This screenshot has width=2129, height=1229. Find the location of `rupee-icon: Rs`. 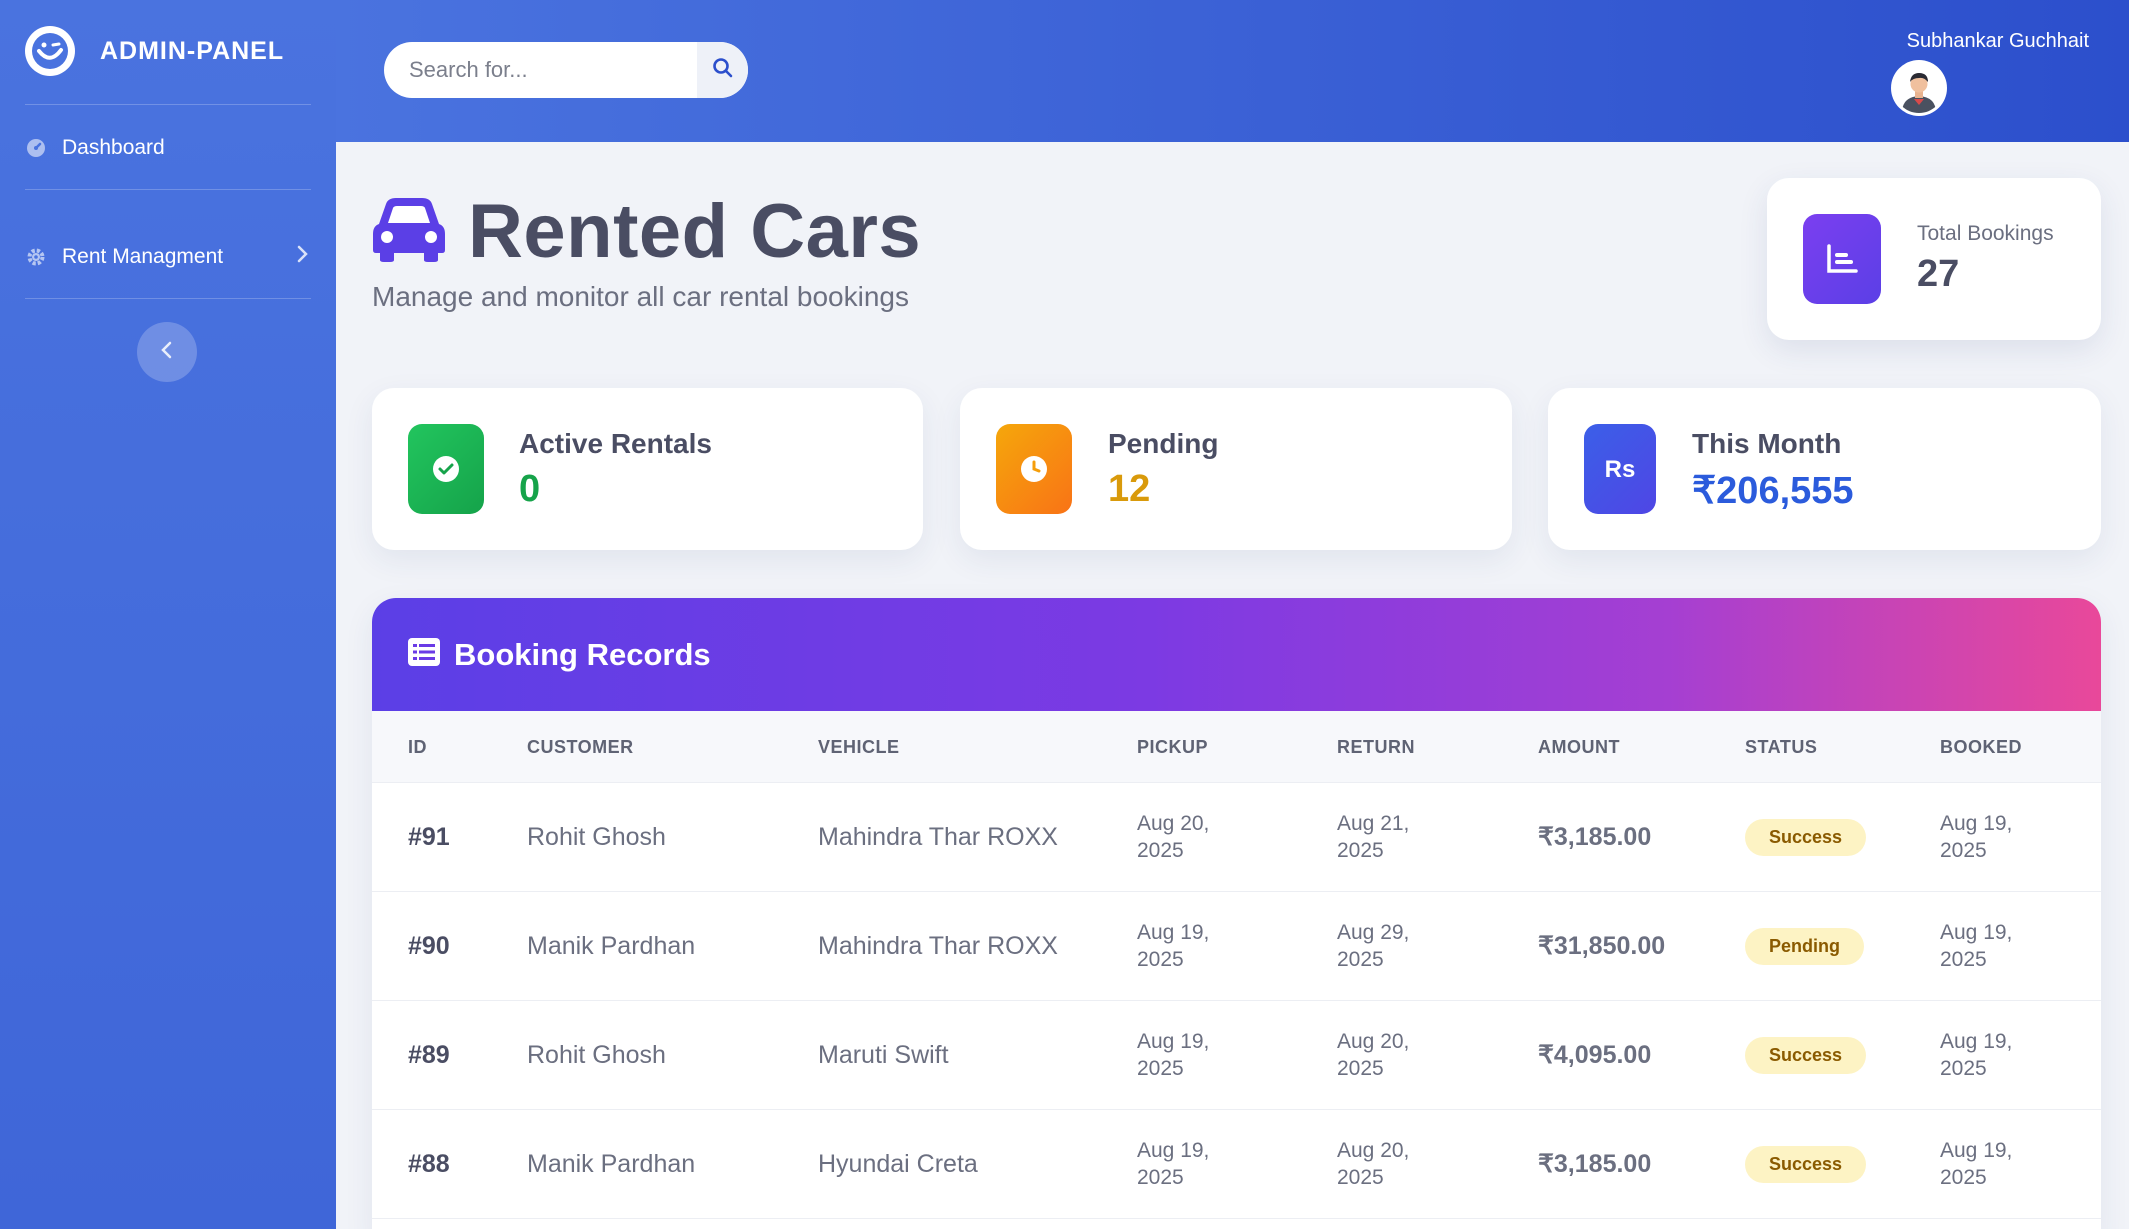

rupee-icon: Rs is located at coordinates (1620, 469).